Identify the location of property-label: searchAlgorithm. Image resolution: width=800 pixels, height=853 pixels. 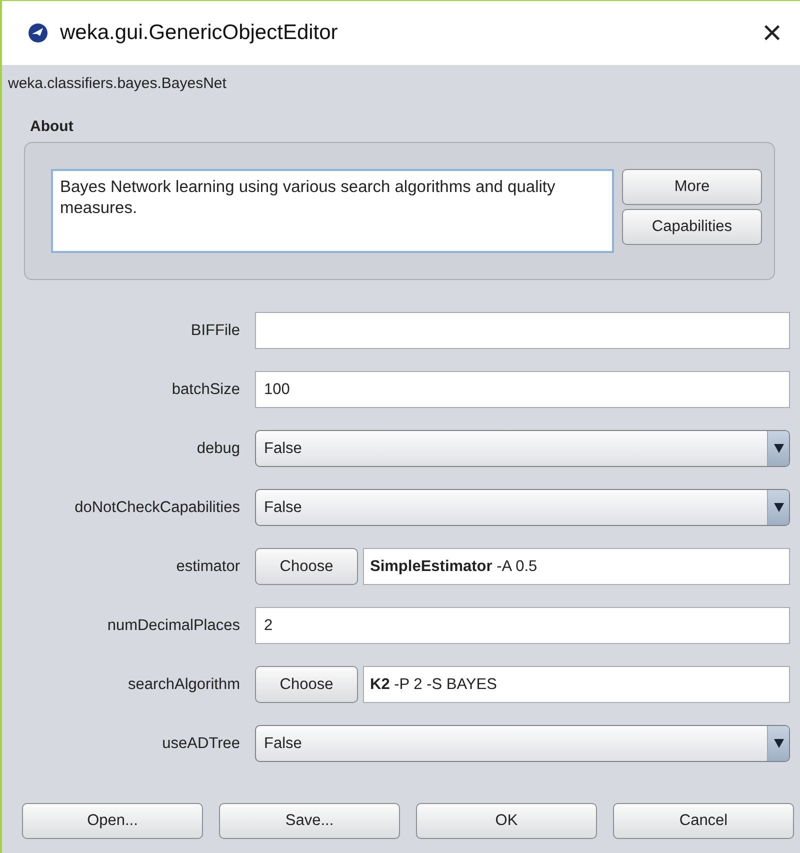
(183, 684).